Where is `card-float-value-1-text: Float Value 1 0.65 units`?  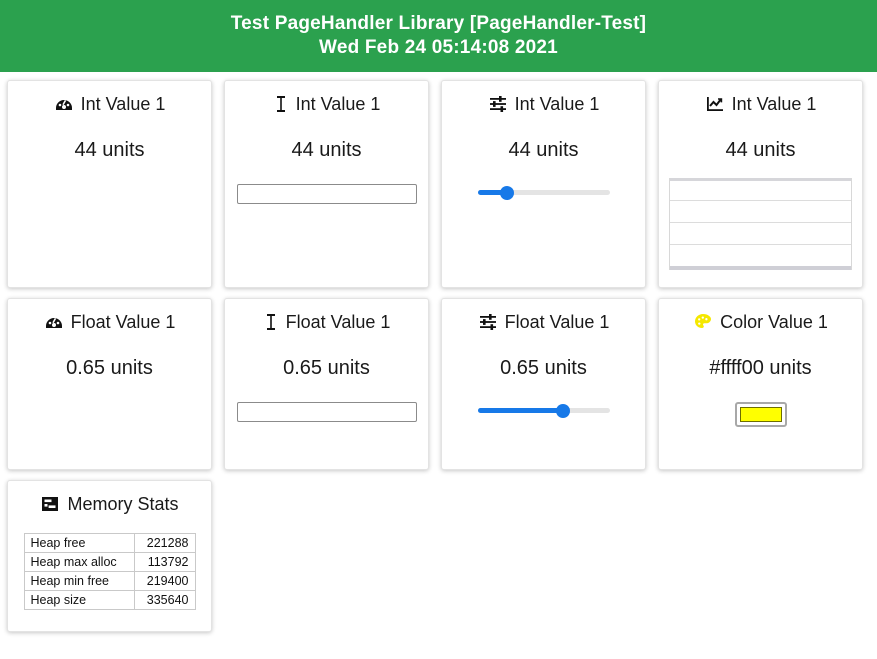 card-float-value-1-text: Float Value 1 0.65 units is located at coordinates (326, 384).